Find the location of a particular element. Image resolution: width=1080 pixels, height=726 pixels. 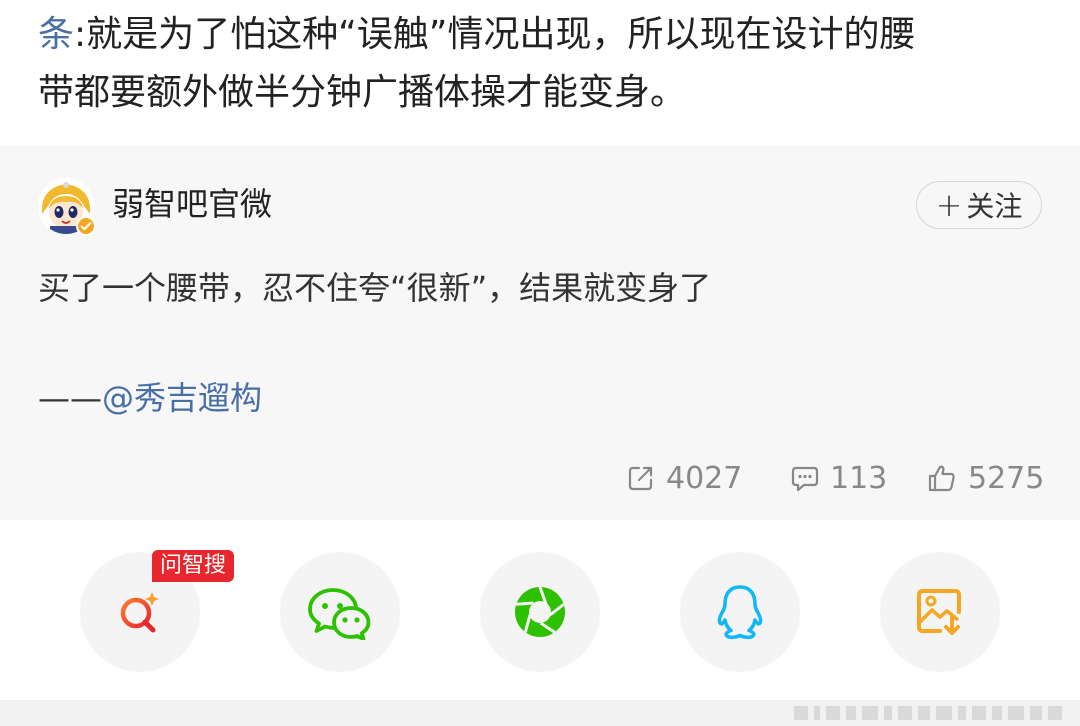

moments-share-button is located at coordinates (540, 612).